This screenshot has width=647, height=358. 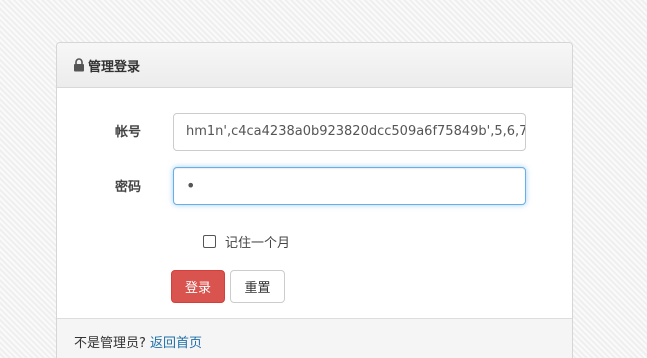 What do you see at coordinates (198, 286) in the screenshot?
I see `login-button: 登录` at bounding box center [198, 286].